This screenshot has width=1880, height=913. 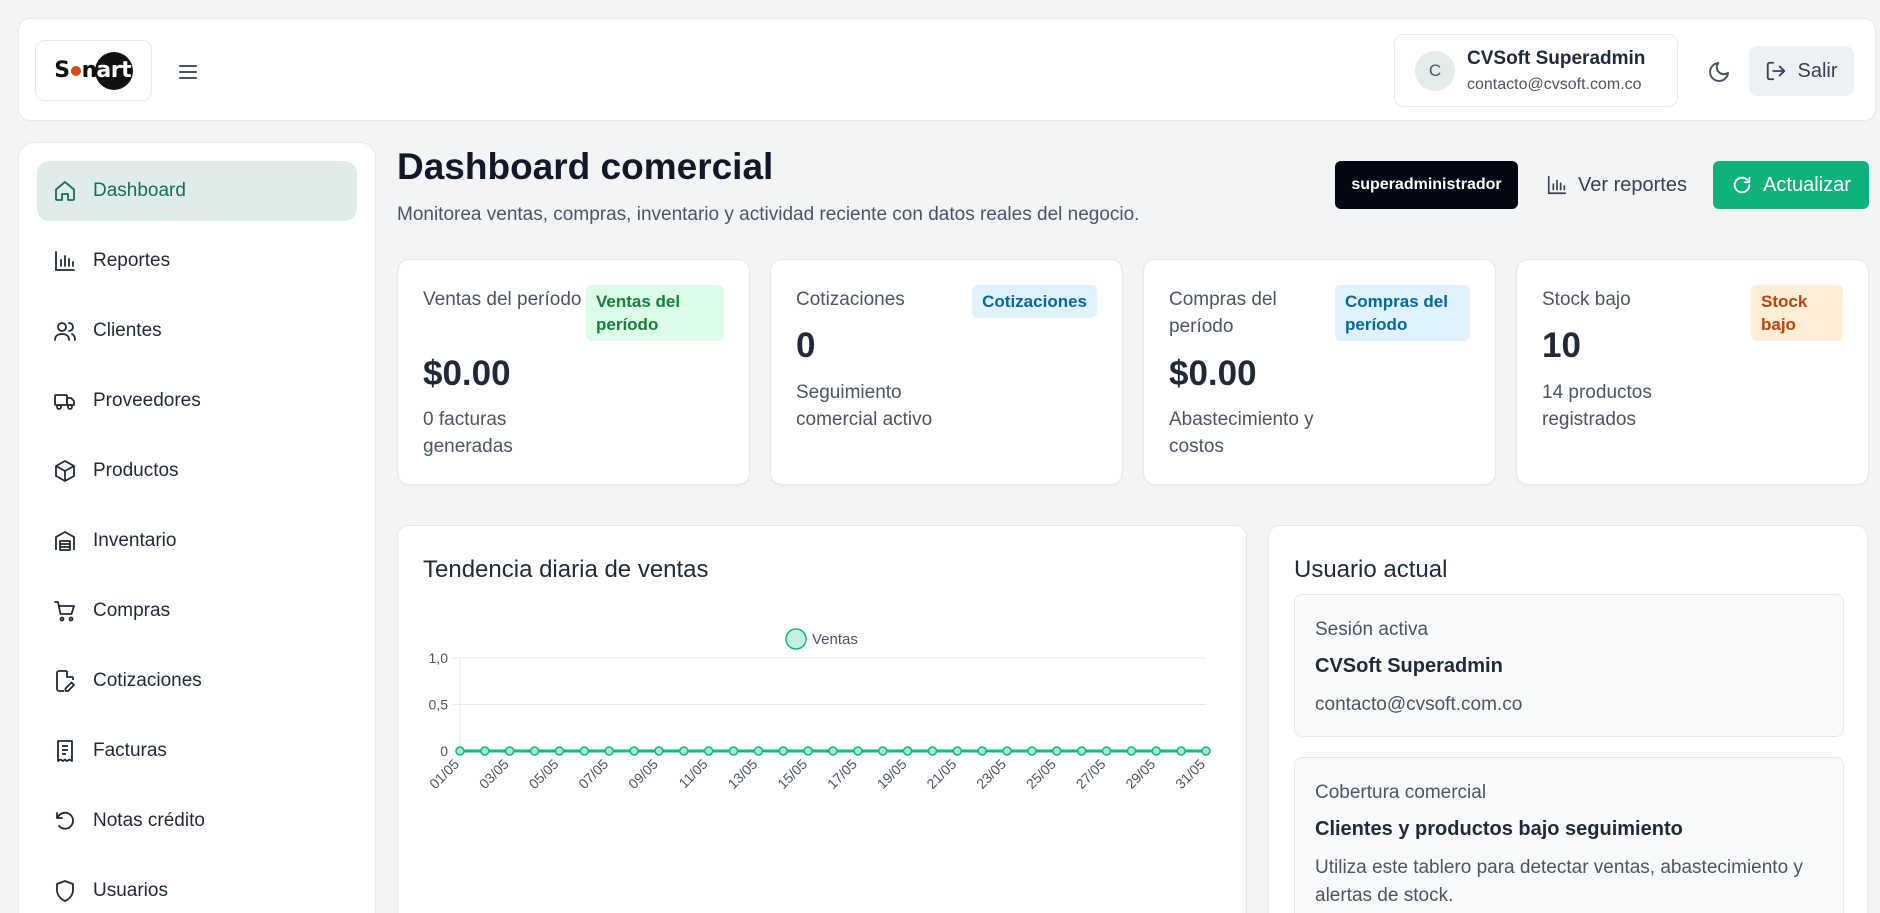 I want to click on sidebar-item-label: Reportes, so click(x=132, y=260).